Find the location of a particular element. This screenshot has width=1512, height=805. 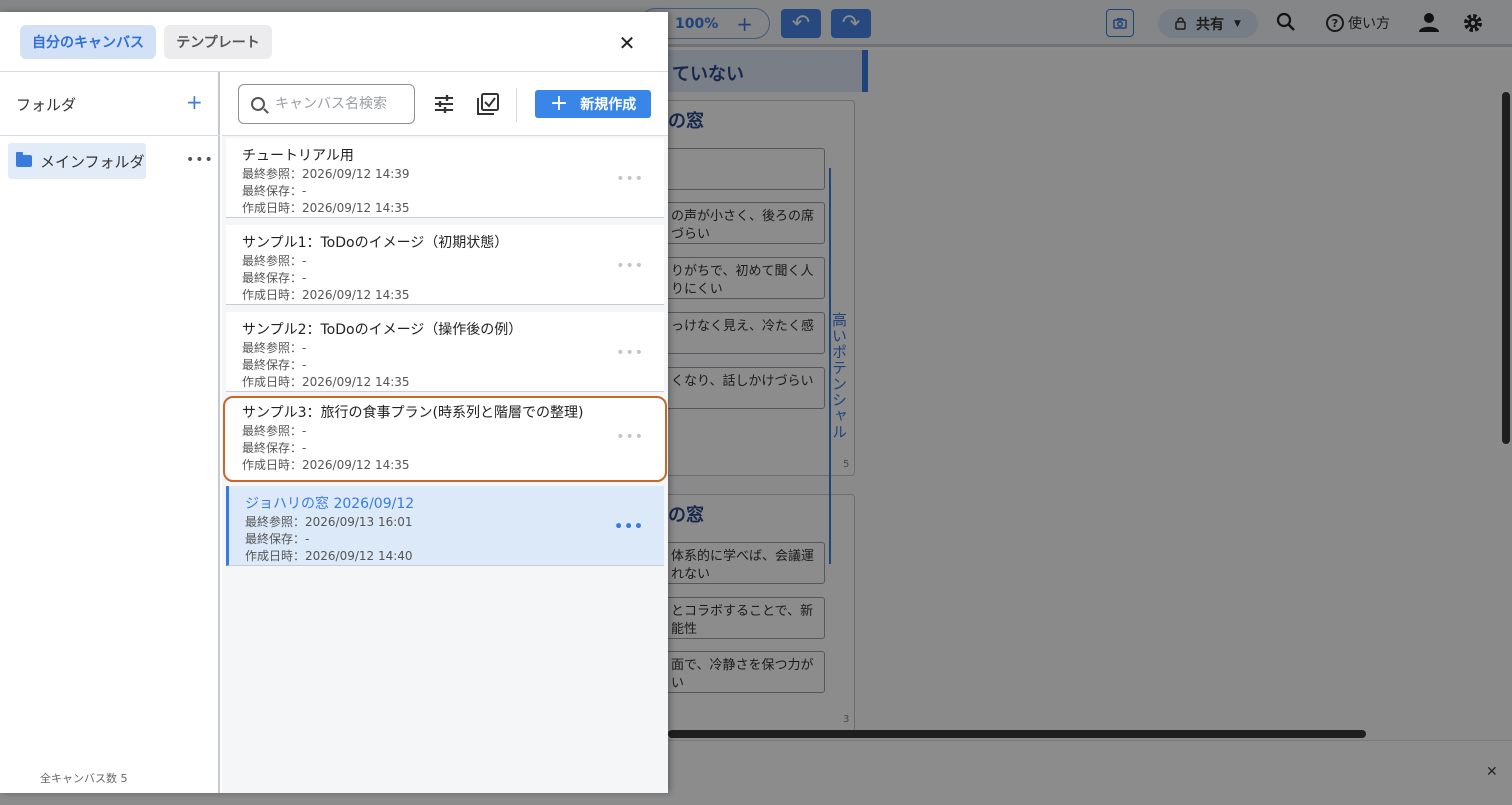

filter-button is located at coordinates (444, 104).